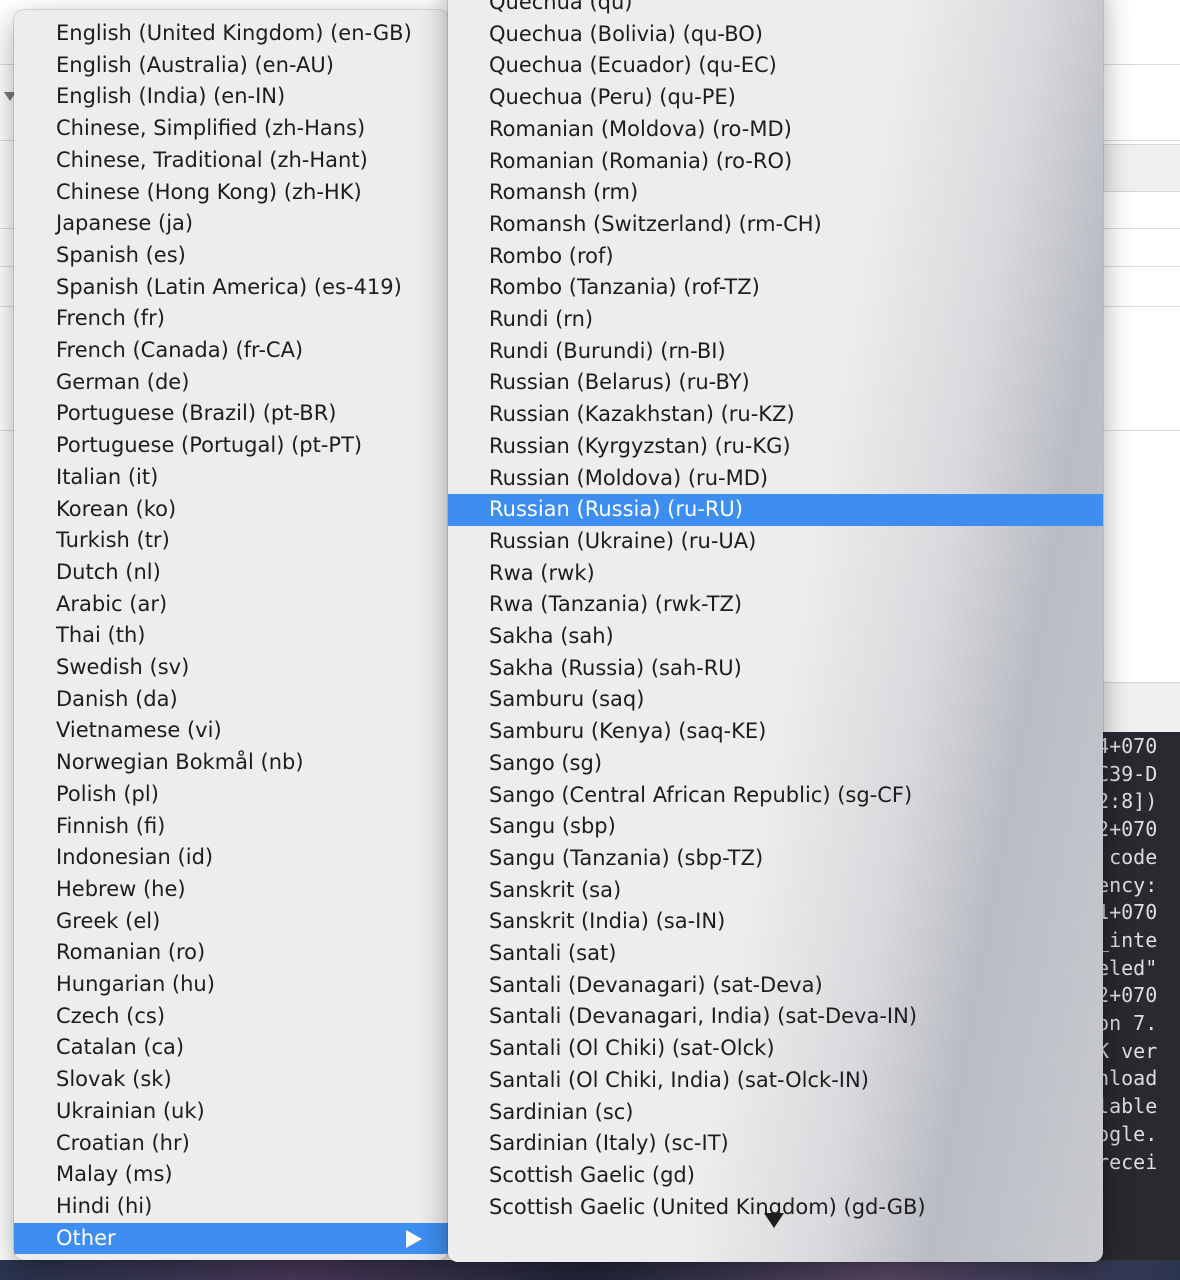  What do you see at coordinates (775, 1176) in the screenshot?
I see `submenu-item: Scottish Gaelic (gd)` at bounding box center [775, 1176].